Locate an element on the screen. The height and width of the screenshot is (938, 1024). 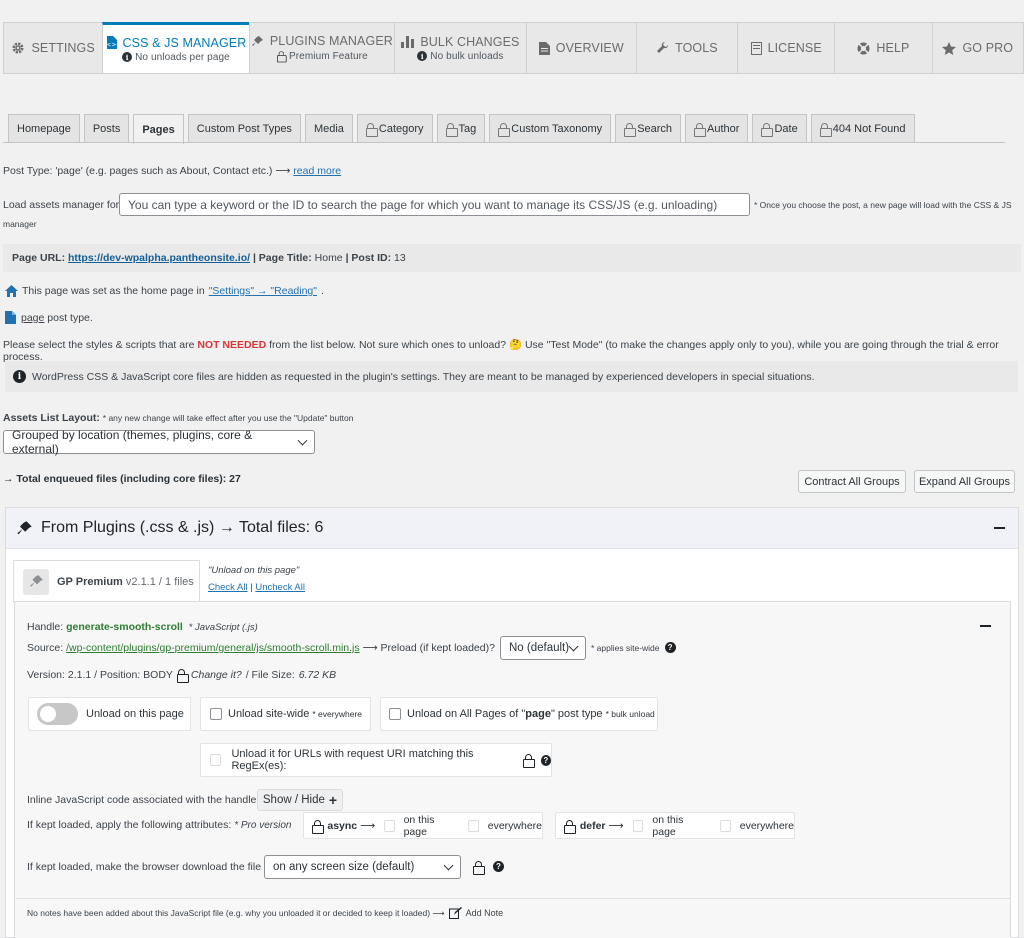
nav-tab-help: HELP is located at coordinates (883, 48).